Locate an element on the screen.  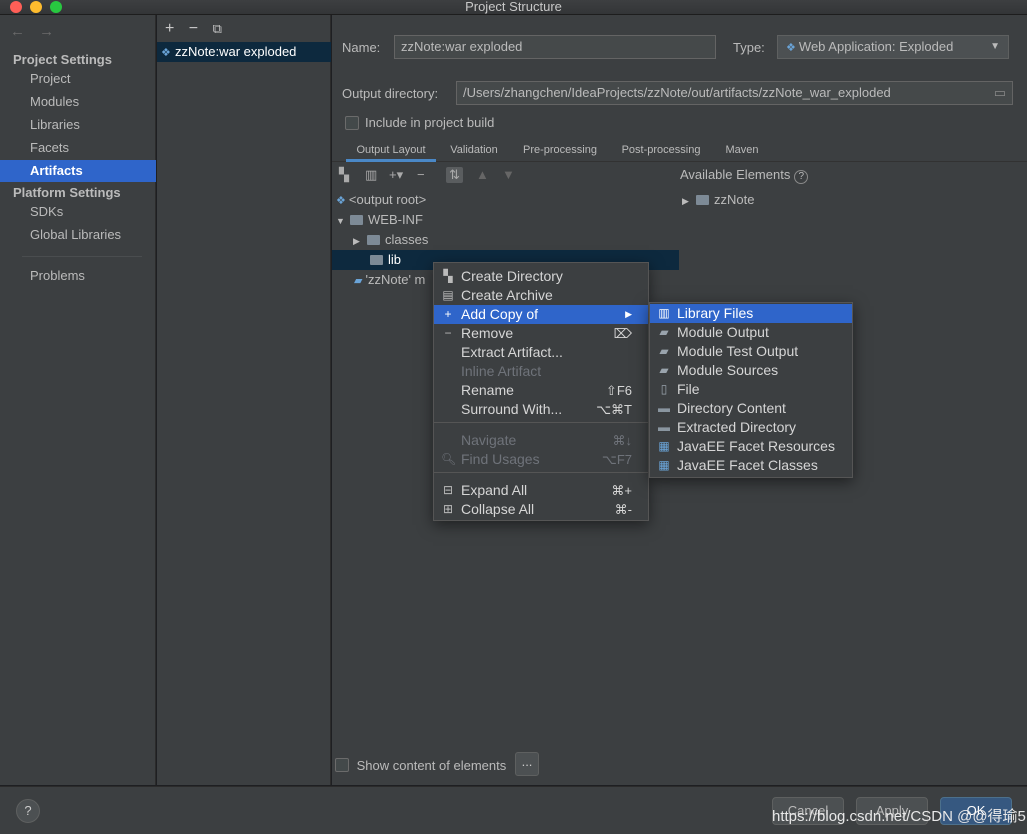
submenu-item: ▰ Module Sources is located at coordinates (751, 370).